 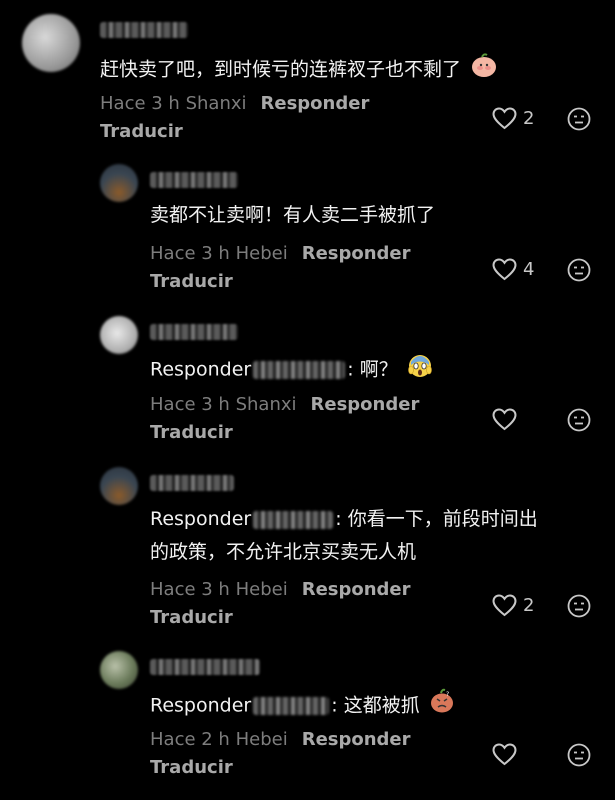 I want to click on comment-text: Responder: 这都被抓 ?, so click(x=302, y=706).